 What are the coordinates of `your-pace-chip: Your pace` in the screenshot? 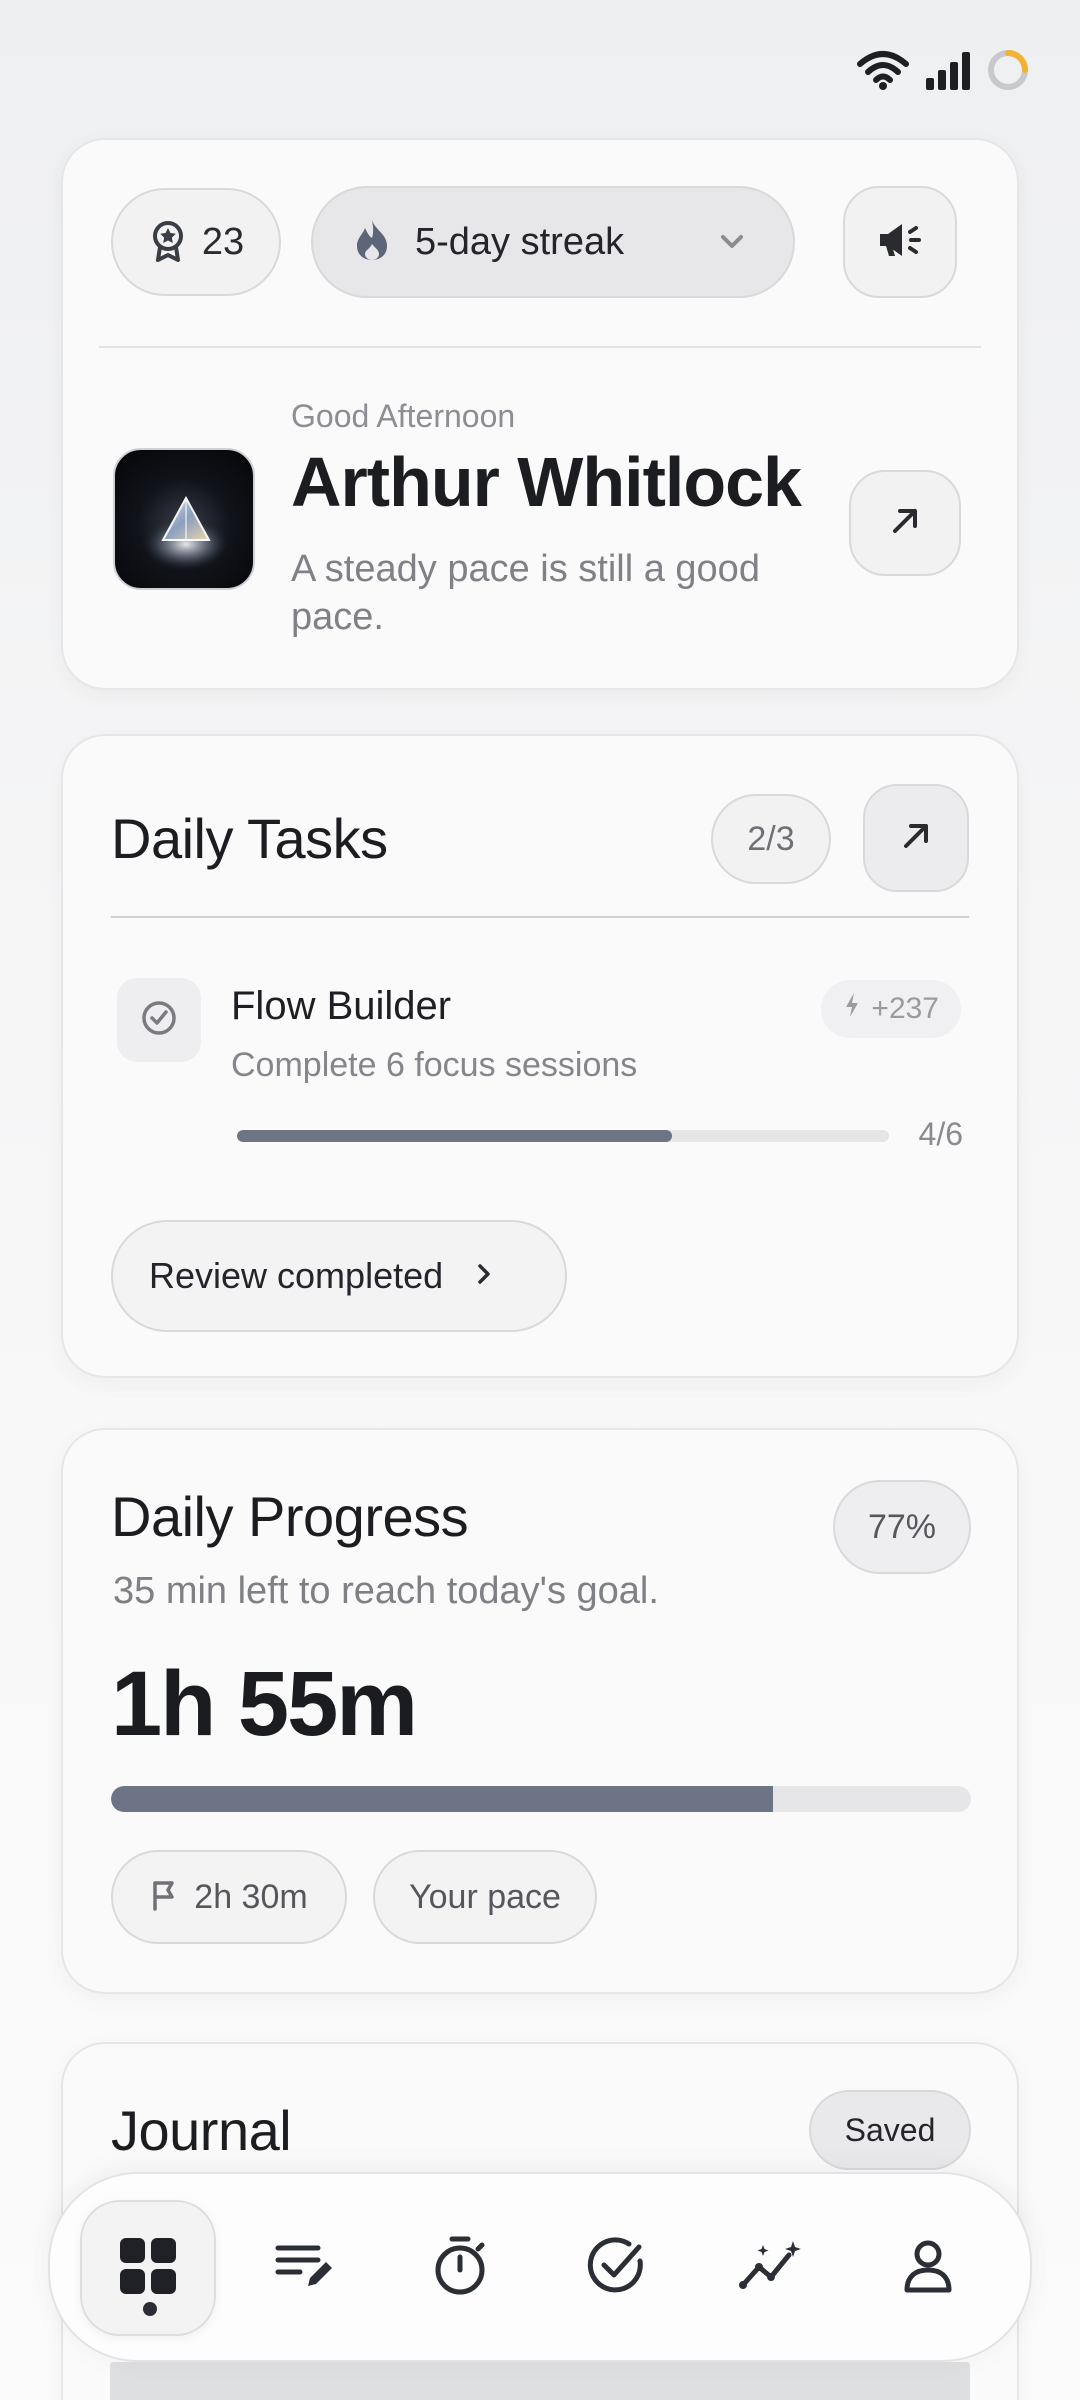 It's located at (485, 1897).